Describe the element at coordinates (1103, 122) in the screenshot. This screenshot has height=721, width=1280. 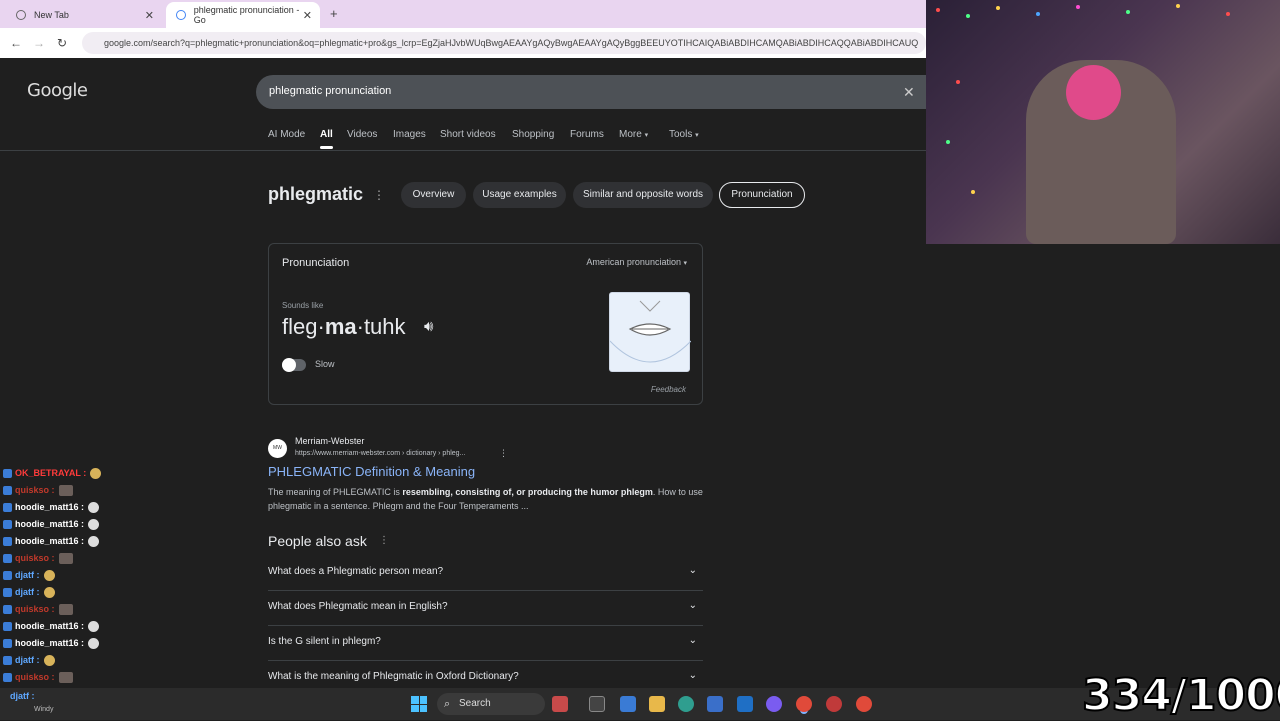
I see `webcam-overlay` at that location.